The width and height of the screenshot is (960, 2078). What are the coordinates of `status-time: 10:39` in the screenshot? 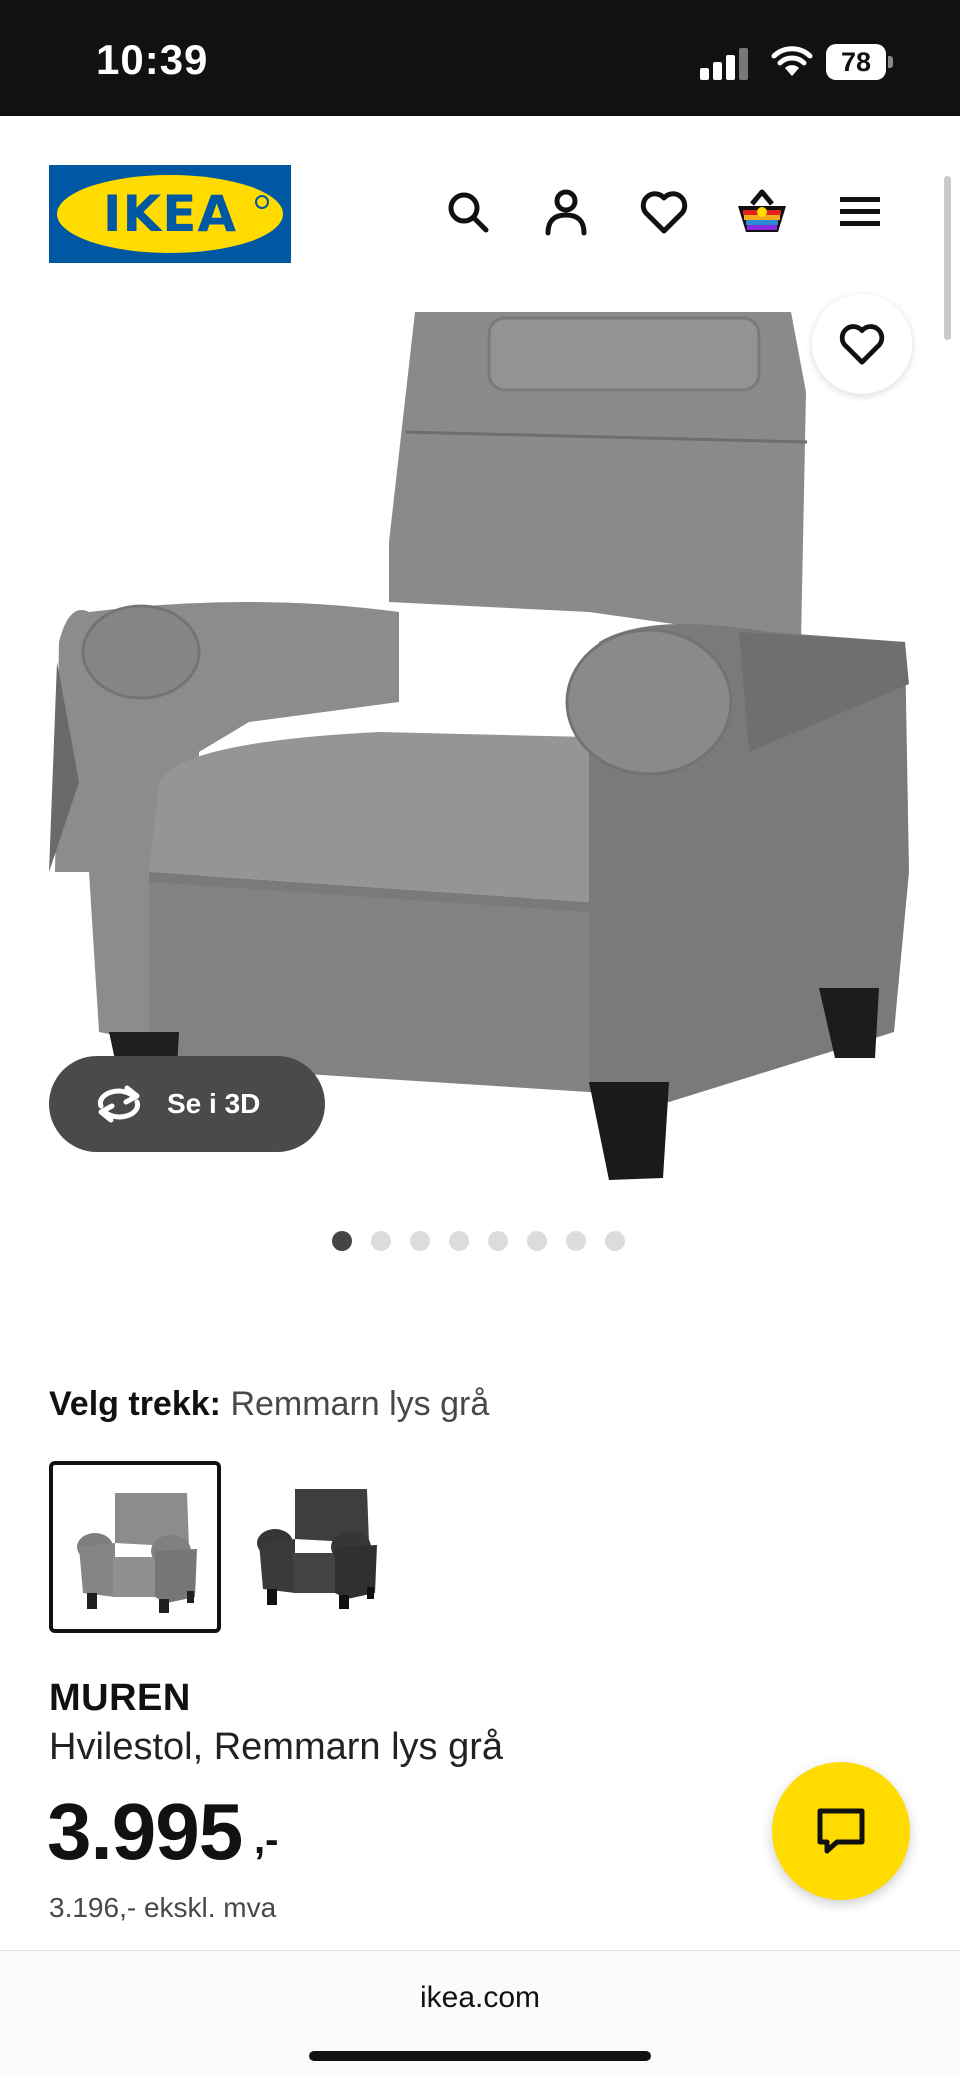 It's located at (152, 59).